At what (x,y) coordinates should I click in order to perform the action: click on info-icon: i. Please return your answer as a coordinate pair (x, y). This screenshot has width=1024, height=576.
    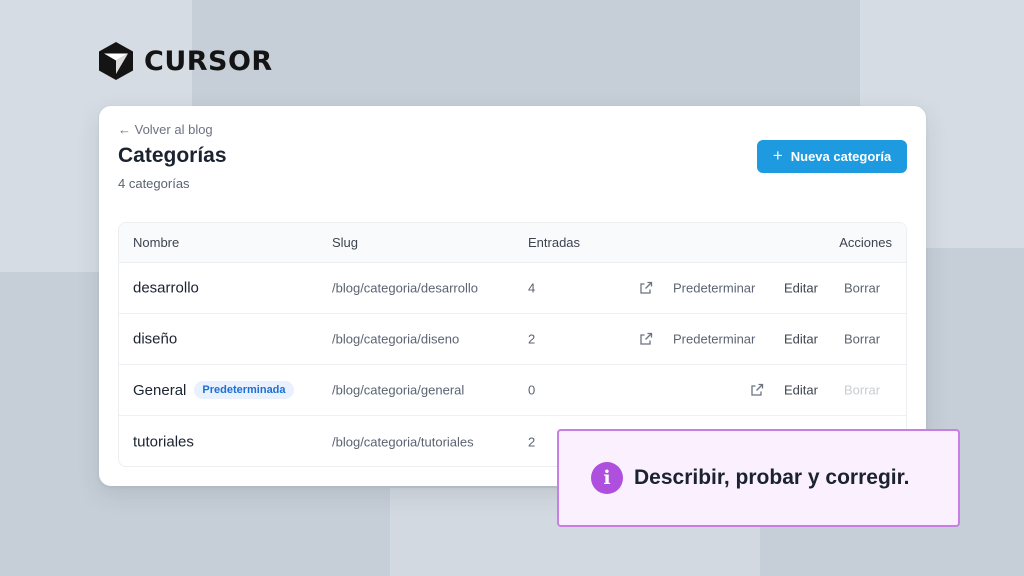
    Looking at the image, I should click on (607, 478).